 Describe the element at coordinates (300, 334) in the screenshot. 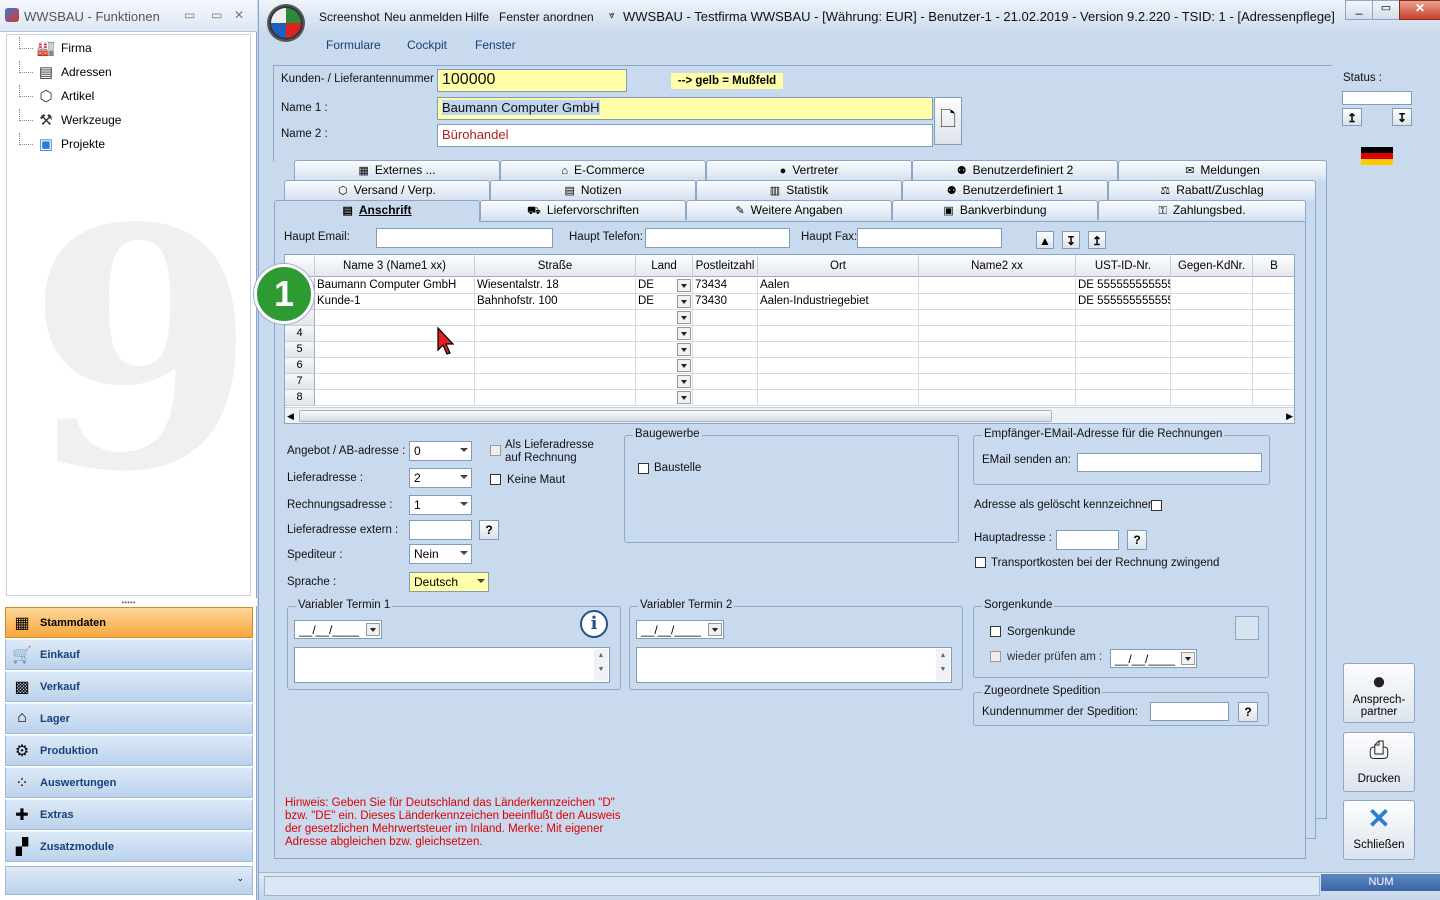

I see `row-number: 4` at that location.